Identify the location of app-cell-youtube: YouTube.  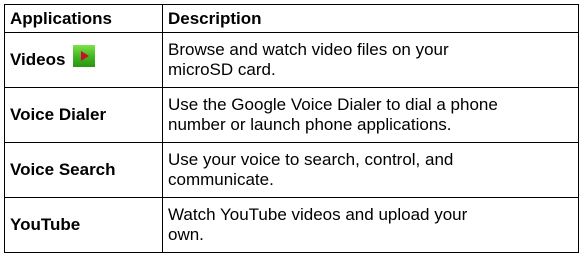
(83, 225).